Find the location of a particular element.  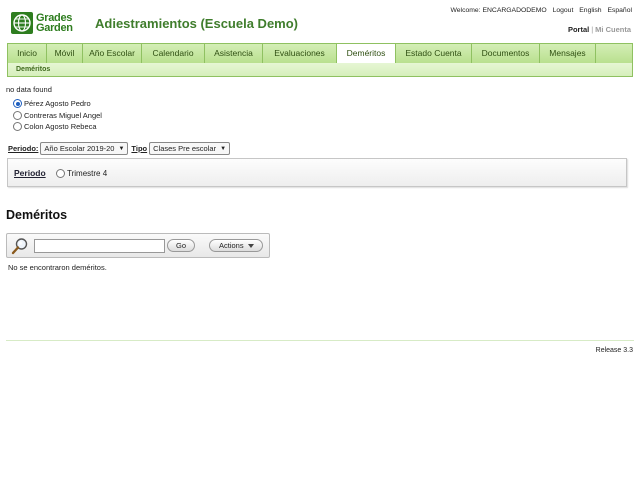

periodo-select: Año Escolar 2019-20 ▼ is located at coordinates (84, 148).